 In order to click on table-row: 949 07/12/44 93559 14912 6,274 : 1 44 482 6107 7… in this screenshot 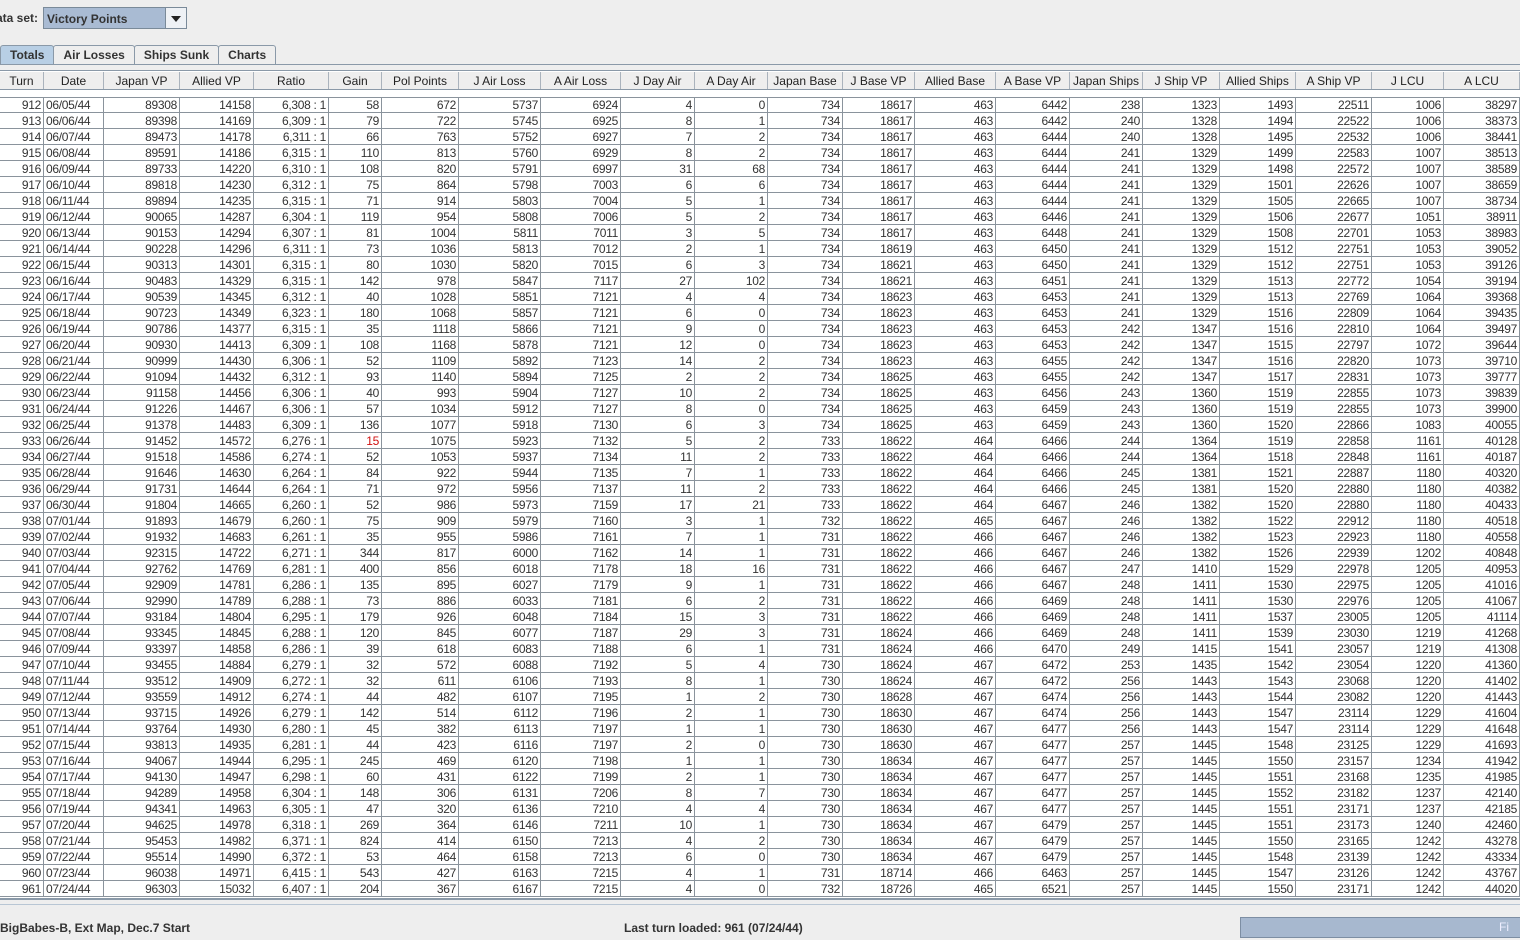, I will do `click(760, 697)`.